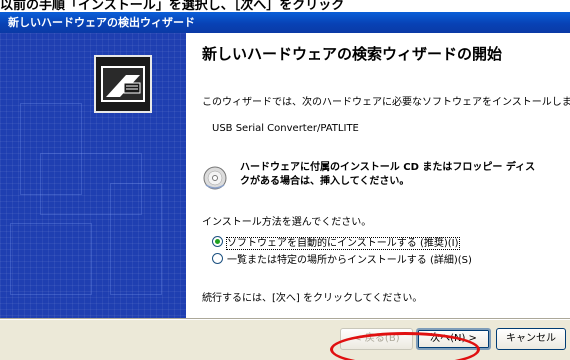 The width and height of the screenshot is (570, 360). What do you see at coordinates (343, 243) in the screenshot?
I see `radio-install-automatic-label: ソフトウェアを自動的にインストールする (推奨)(I)` at bounding box center [343, 243].